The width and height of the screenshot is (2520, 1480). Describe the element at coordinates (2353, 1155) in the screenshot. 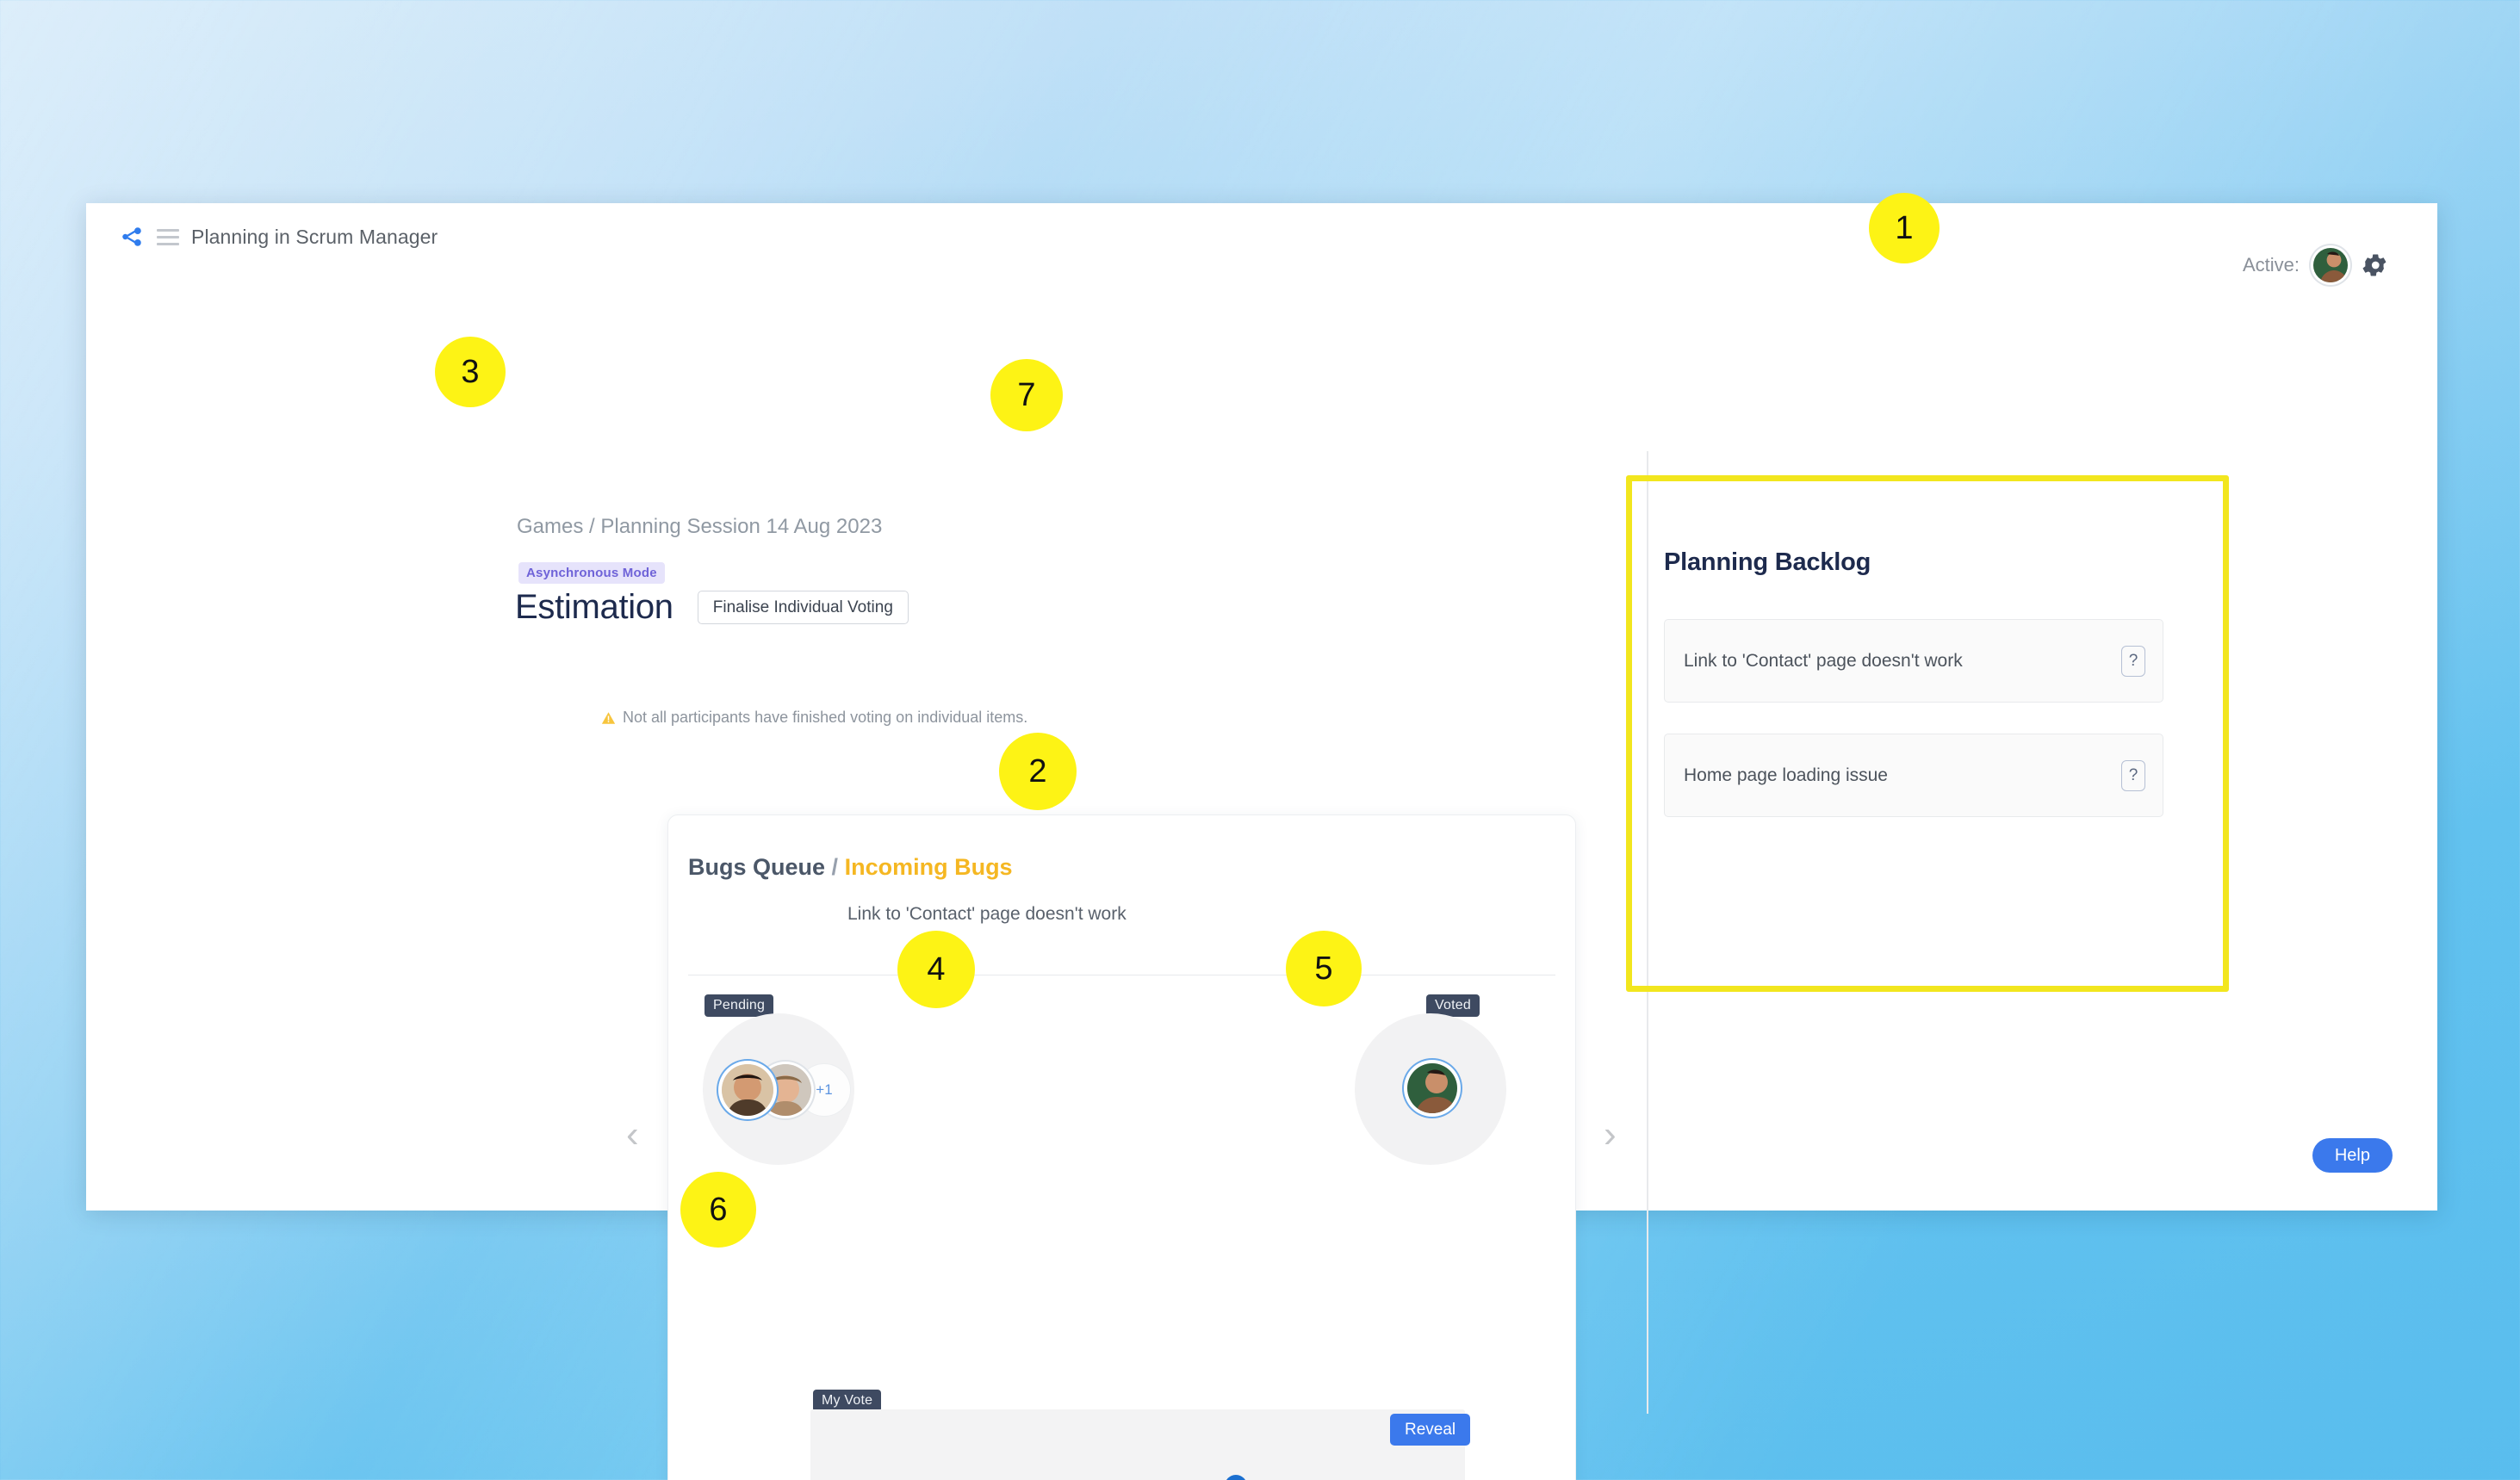

I see `help-button: Help` at that location.